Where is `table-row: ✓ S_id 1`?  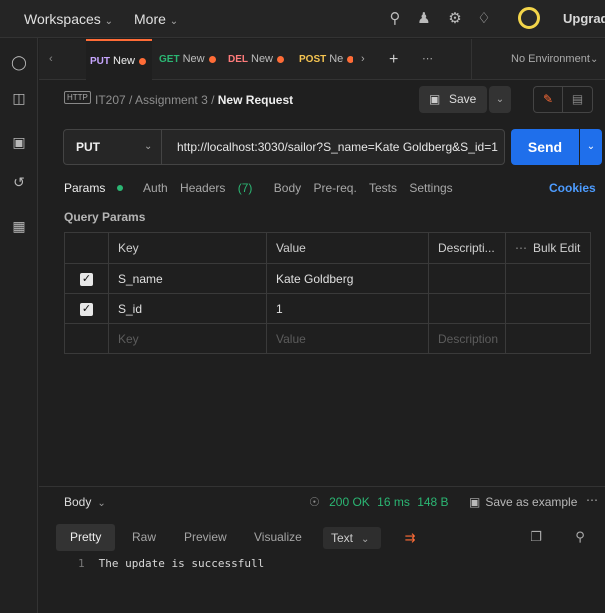 table-row: ✓ S_id 1 is located at coordinates (327, 308).